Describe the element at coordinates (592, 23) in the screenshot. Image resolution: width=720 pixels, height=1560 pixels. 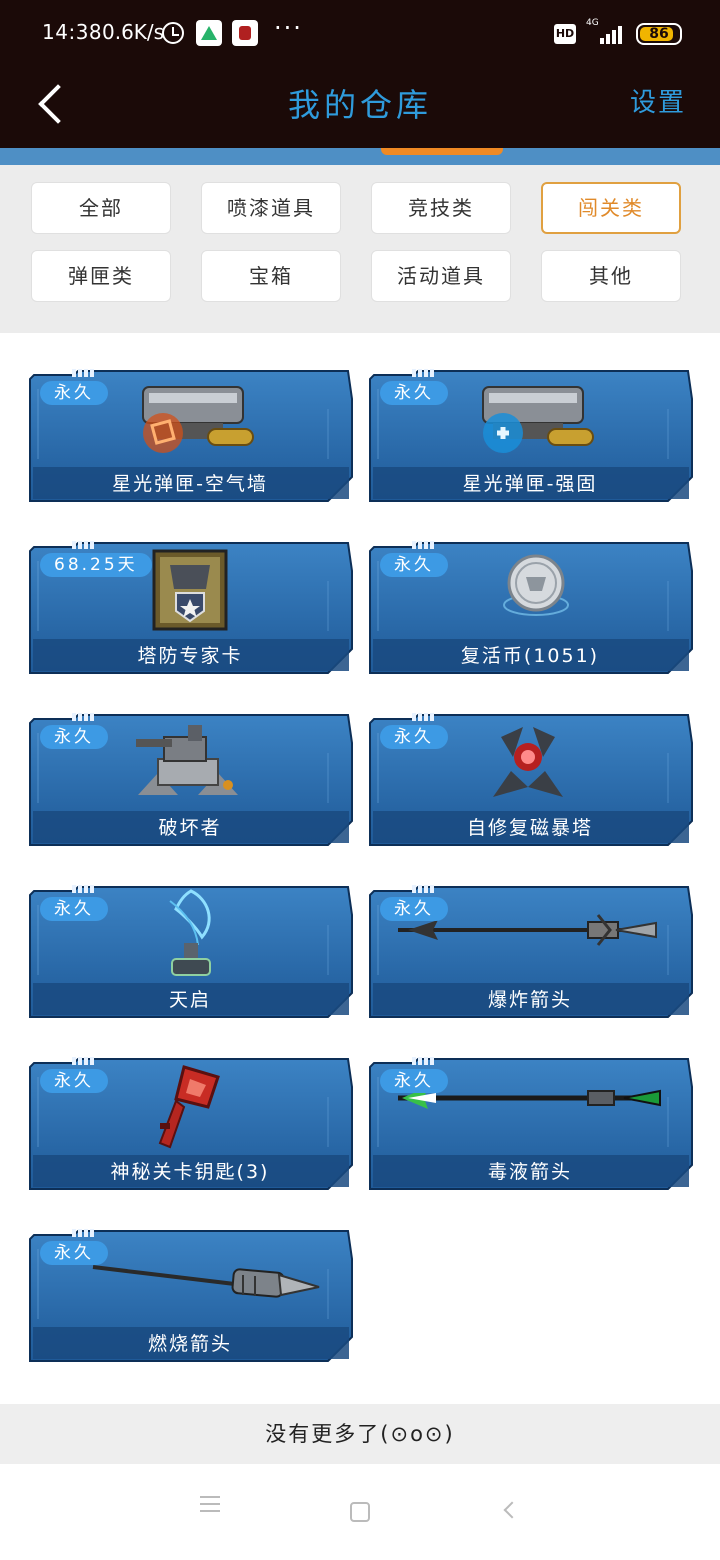
I see `network-type: 4G` at that location.